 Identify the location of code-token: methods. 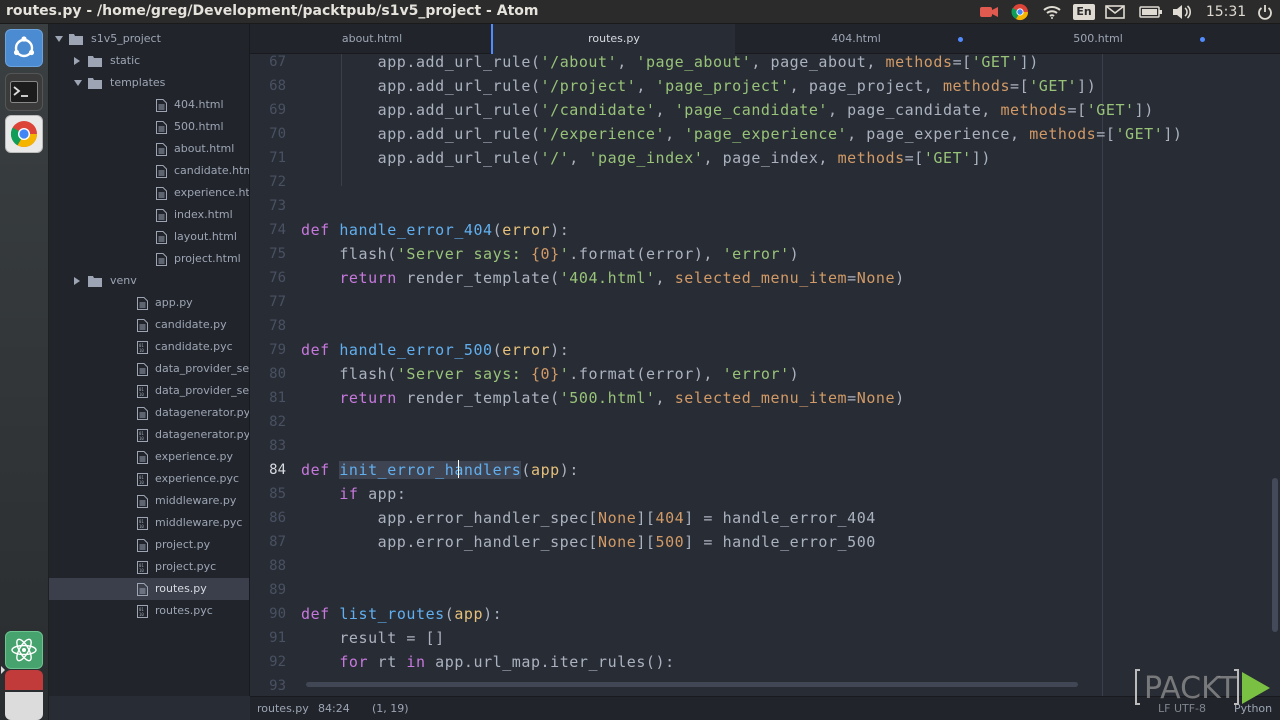
(1034, 110).